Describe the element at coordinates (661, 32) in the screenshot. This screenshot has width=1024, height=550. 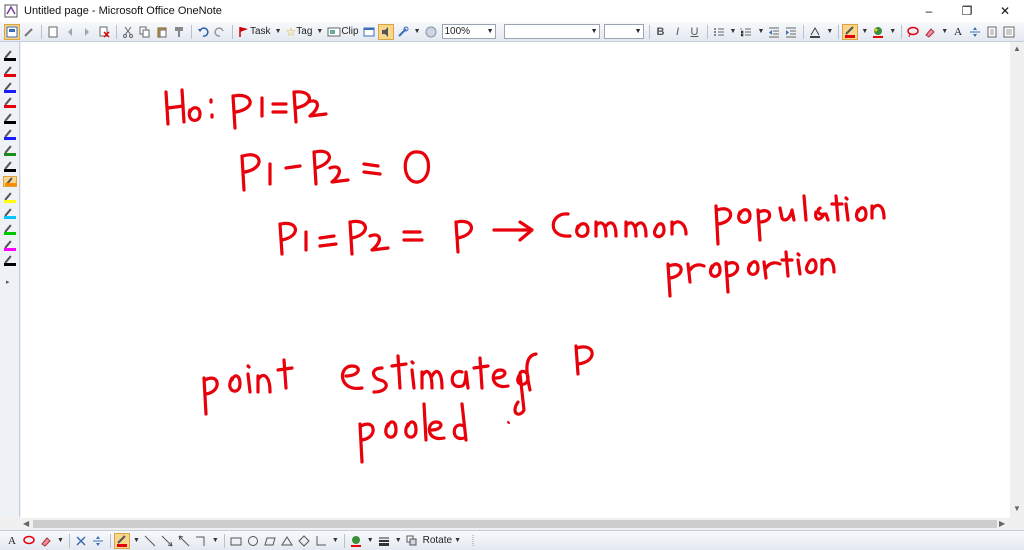
I see `bold-button: B` at that location.